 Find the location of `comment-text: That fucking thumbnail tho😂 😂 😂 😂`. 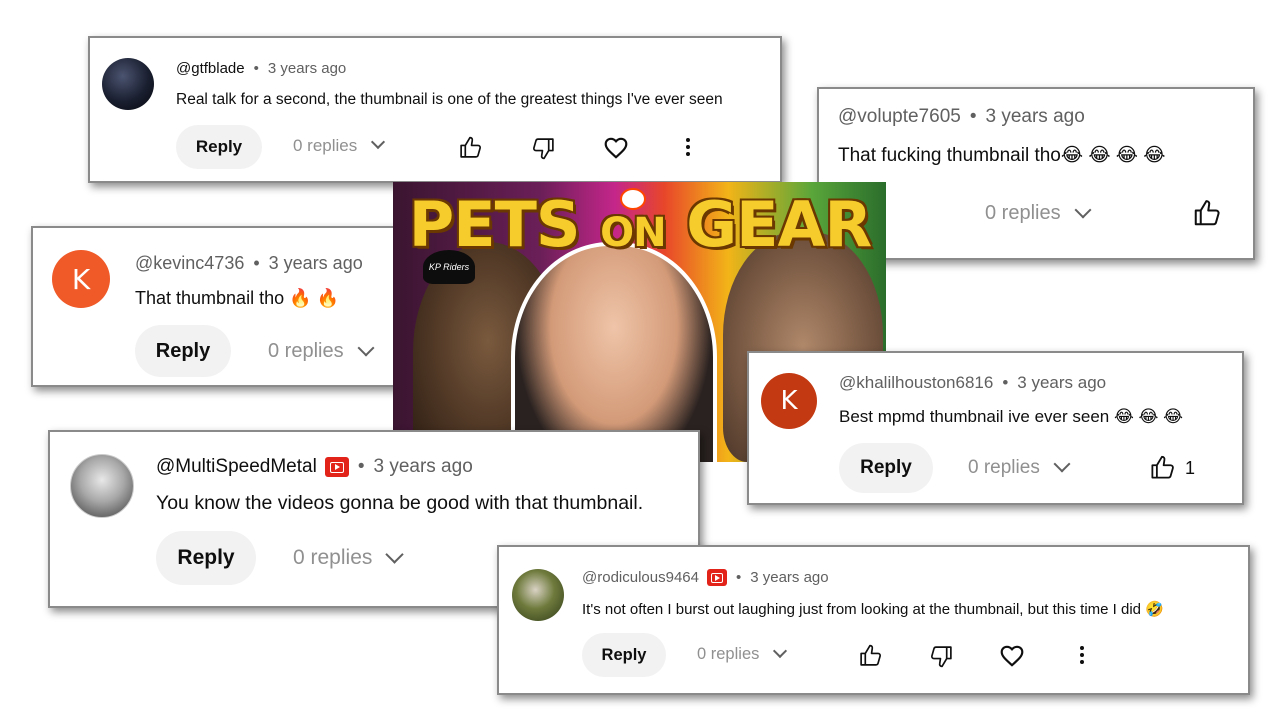

comment-text: That fucking thumbnail tho😂 😂 😂 😂 is located at coordinates (1002, 155).